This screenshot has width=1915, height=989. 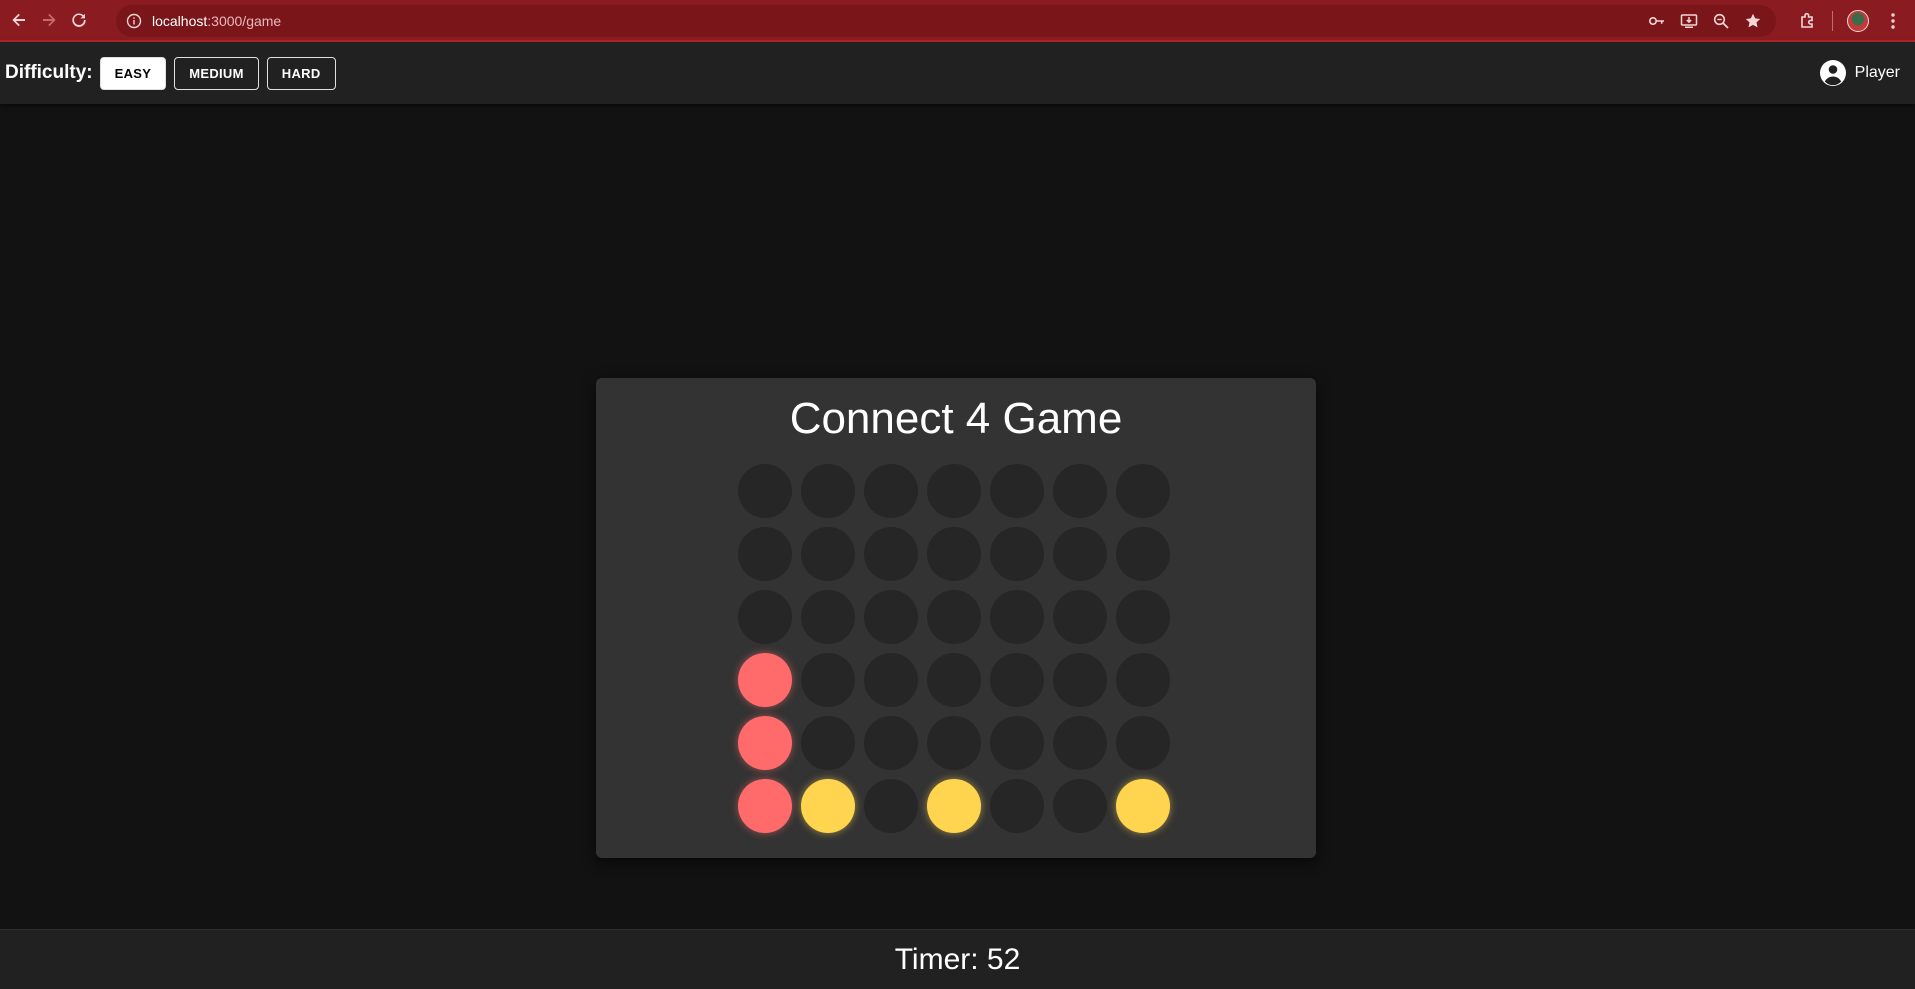 What do you see at coordinates (1721, 21) in the screenshot?
I see `zoom-icon` at bounding box center [1721, 21].